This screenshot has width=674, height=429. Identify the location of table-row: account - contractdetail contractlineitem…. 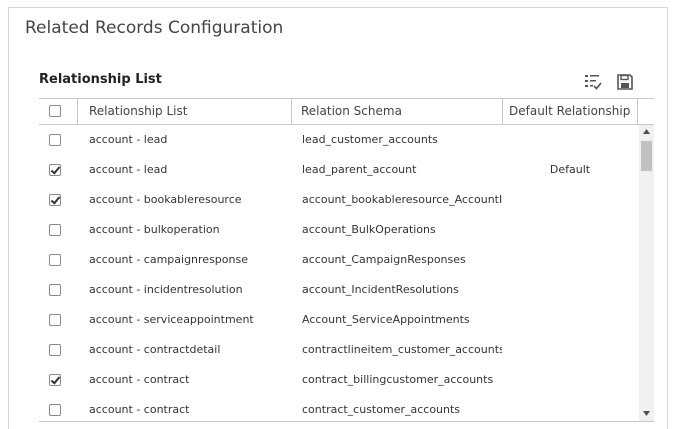
(339, 350).